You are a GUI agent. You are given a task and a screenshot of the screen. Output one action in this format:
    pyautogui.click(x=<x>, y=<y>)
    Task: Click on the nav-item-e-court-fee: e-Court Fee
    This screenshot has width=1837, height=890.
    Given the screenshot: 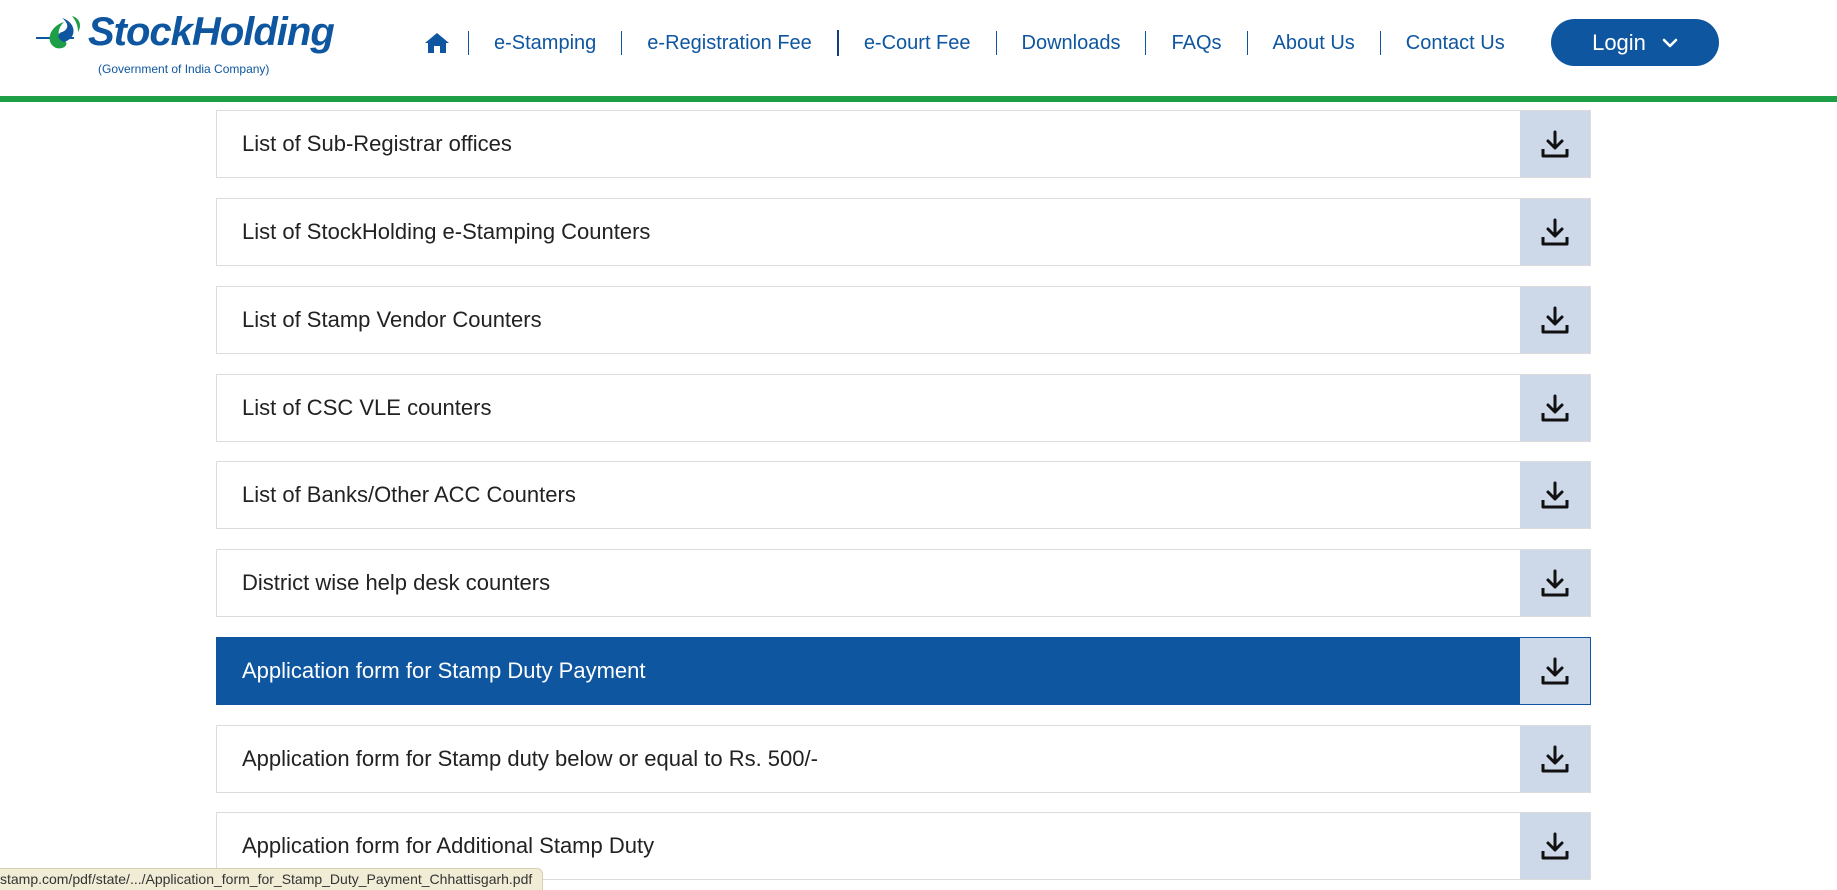 What is the action you would take?
    pyautogui.click(x=917, y=43)
    